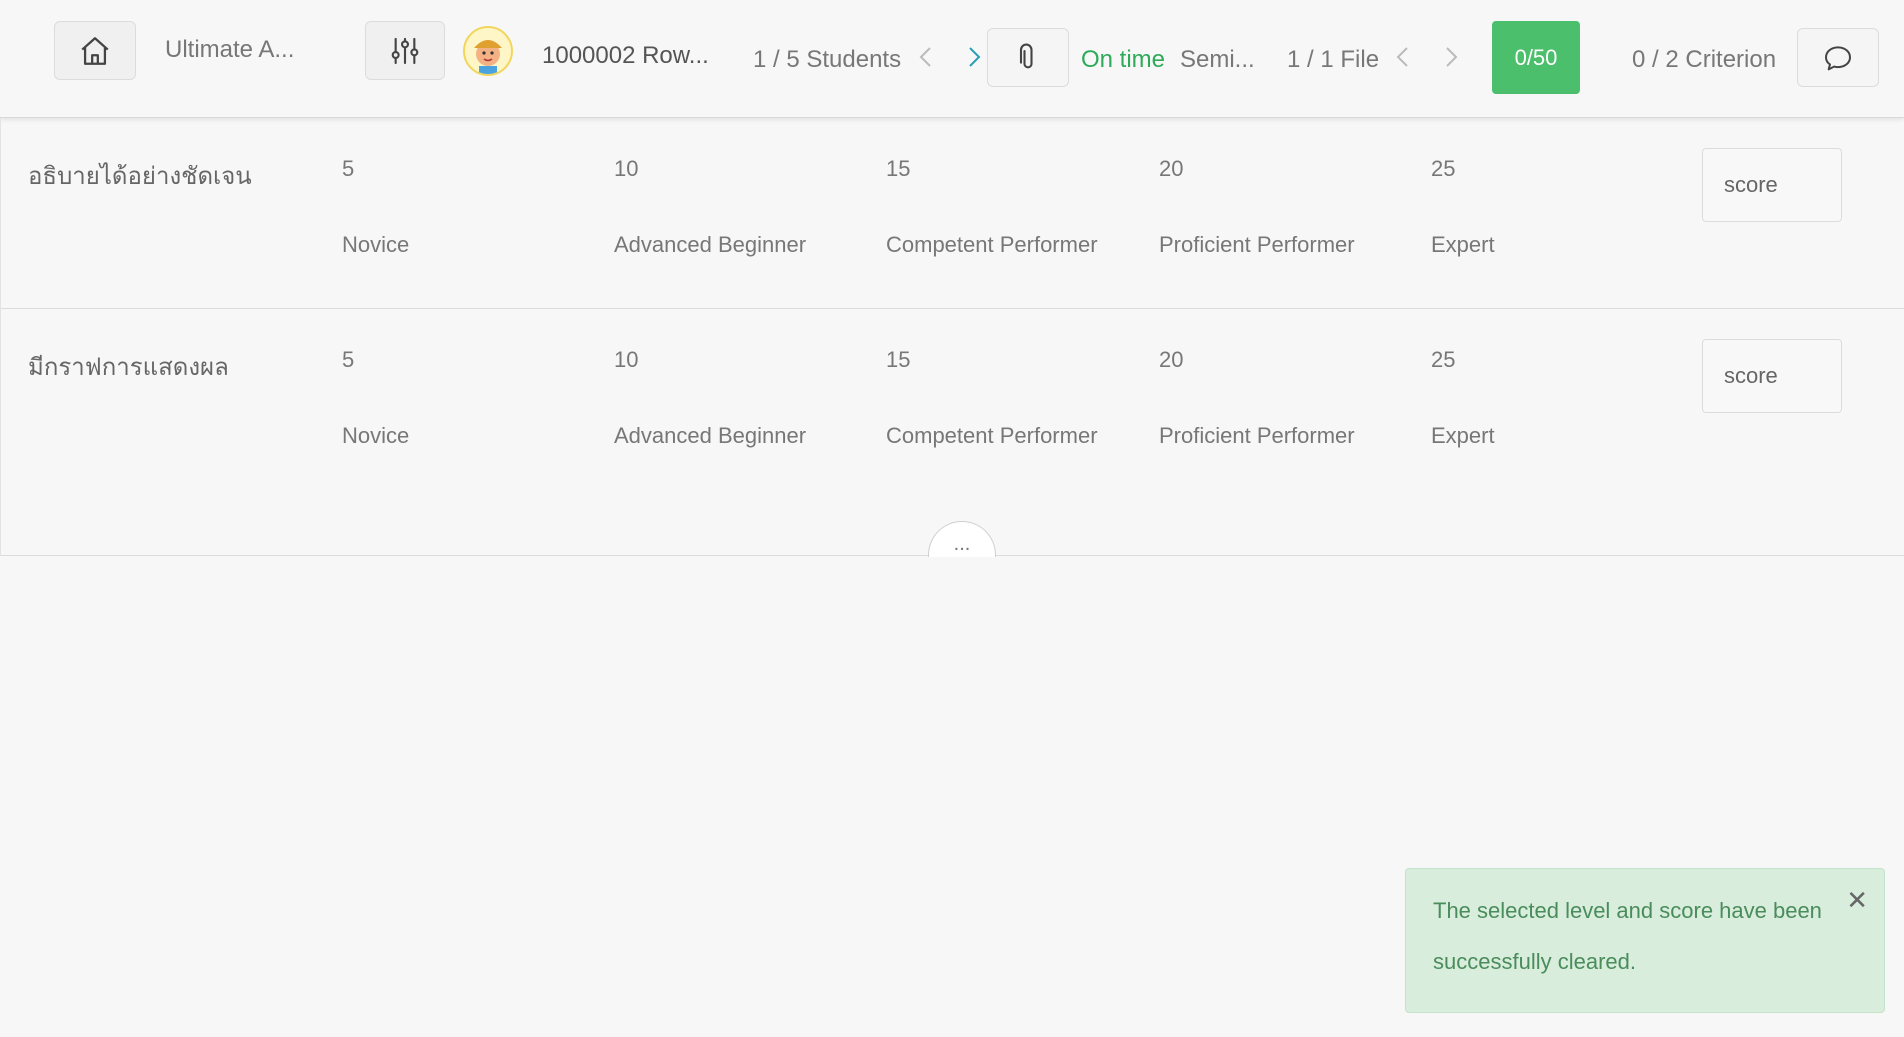 This screenshot has width=1904, height=1037. I want to click on criterion-progress: 0 / 2 Criterion, so click(1704, 59).